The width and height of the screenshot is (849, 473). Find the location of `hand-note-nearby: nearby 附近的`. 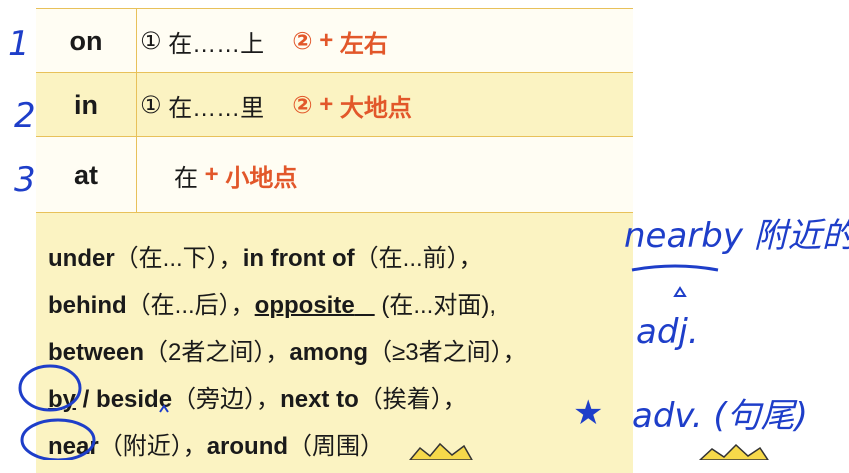

hand-note-nearby: nearby 附近的 is located at coordinates (736, 236).